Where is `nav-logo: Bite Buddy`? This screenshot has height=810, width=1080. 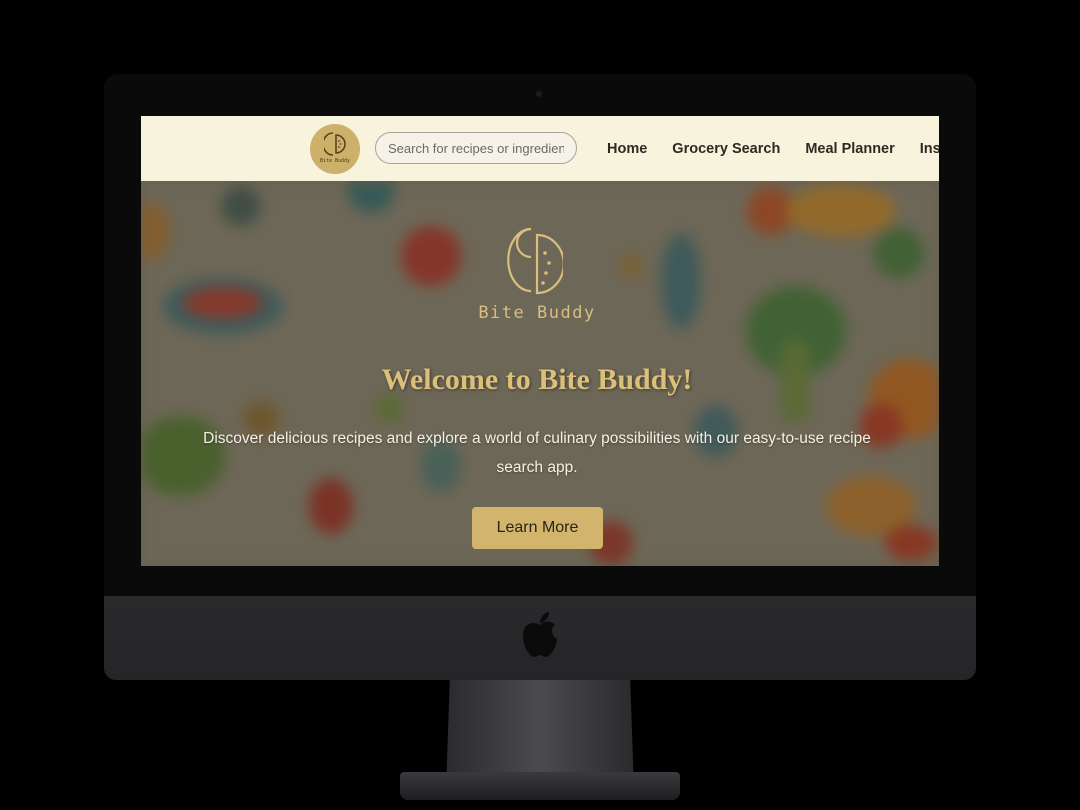 nav-logo: Bite Buddy is located at coordinates (335, 149).